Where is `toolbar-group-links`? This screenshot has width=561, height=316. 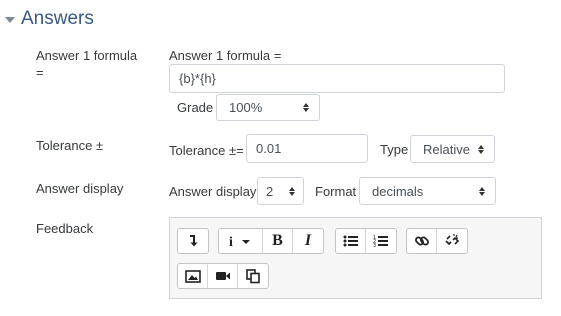
toolbar-group-links is located at coordinates (437, 241).